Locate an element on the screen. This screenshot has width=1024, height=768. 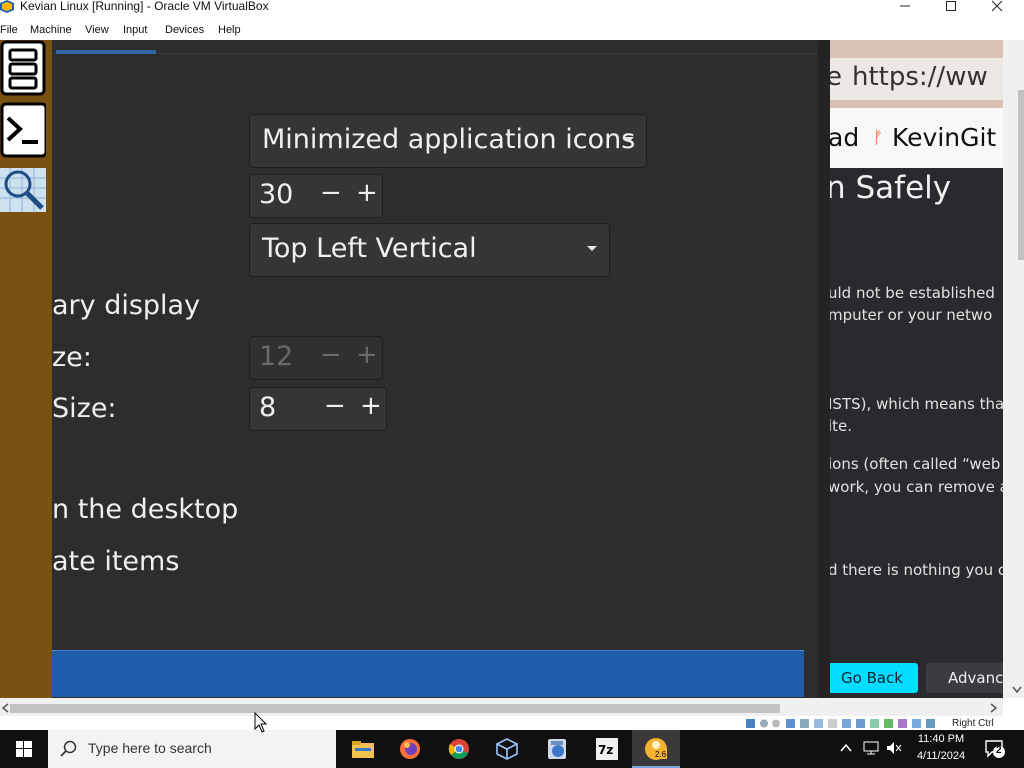
network-icon is located at coordinates (871, 748).